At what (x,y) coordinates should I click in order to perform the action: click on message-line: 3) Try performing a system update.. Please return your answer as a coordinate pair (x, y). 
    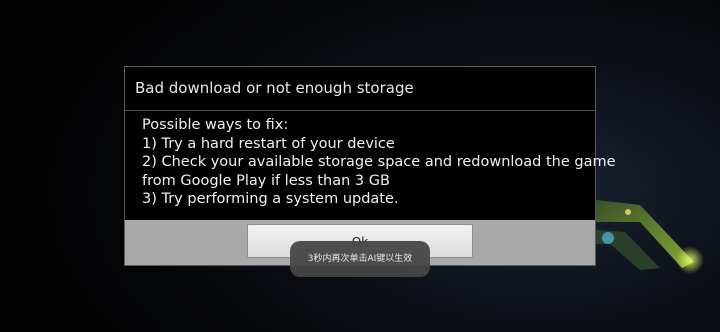
    Looking at the image, I should click on (270, 199).